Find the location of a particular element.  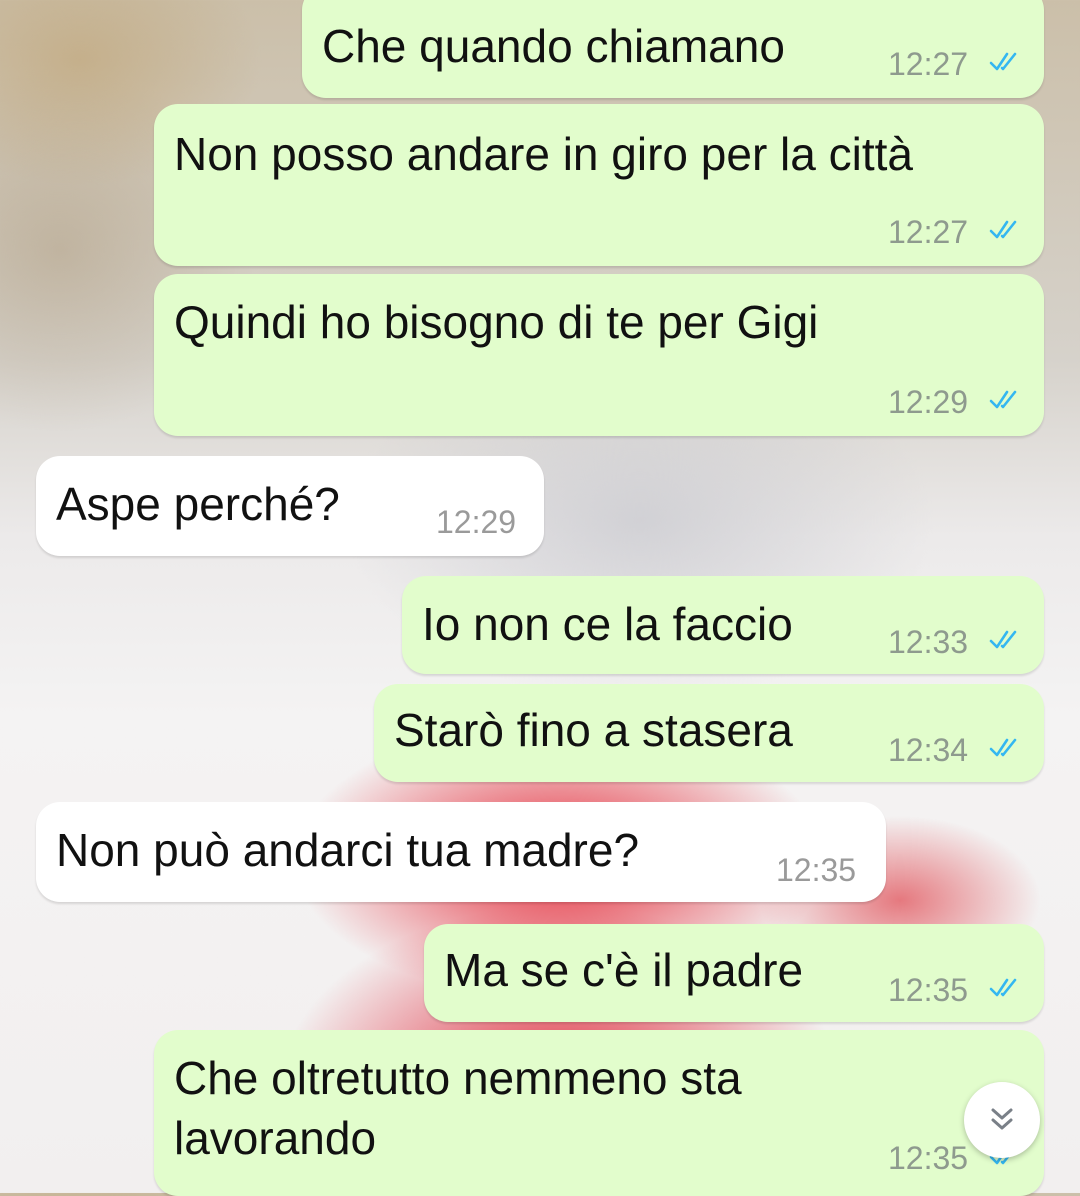

message-text-line-1: Che oltretutto nemmeno sta is located at coordinates (458, 1078).